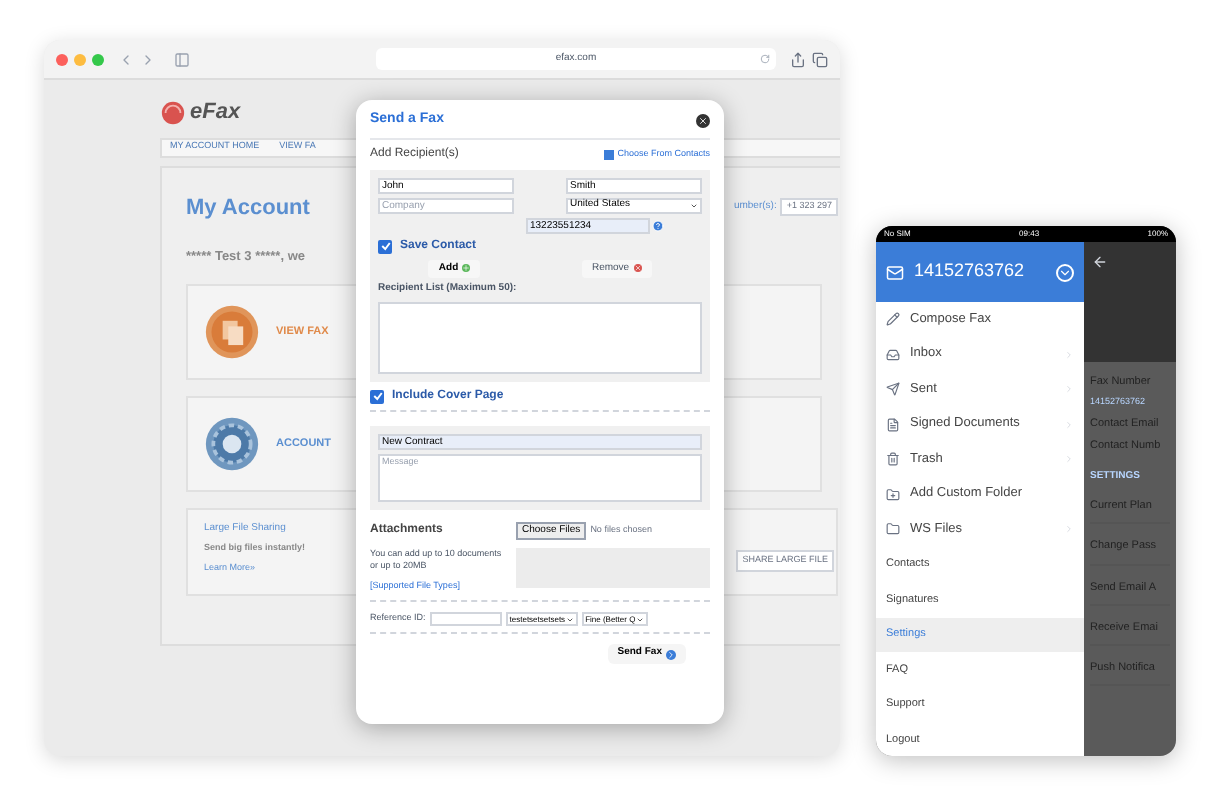 The image size is (1220, 800). What do you see at coordinates (1100, 262) in the screenshot?
I see `back-icon` at bounding box center [1100, 262].